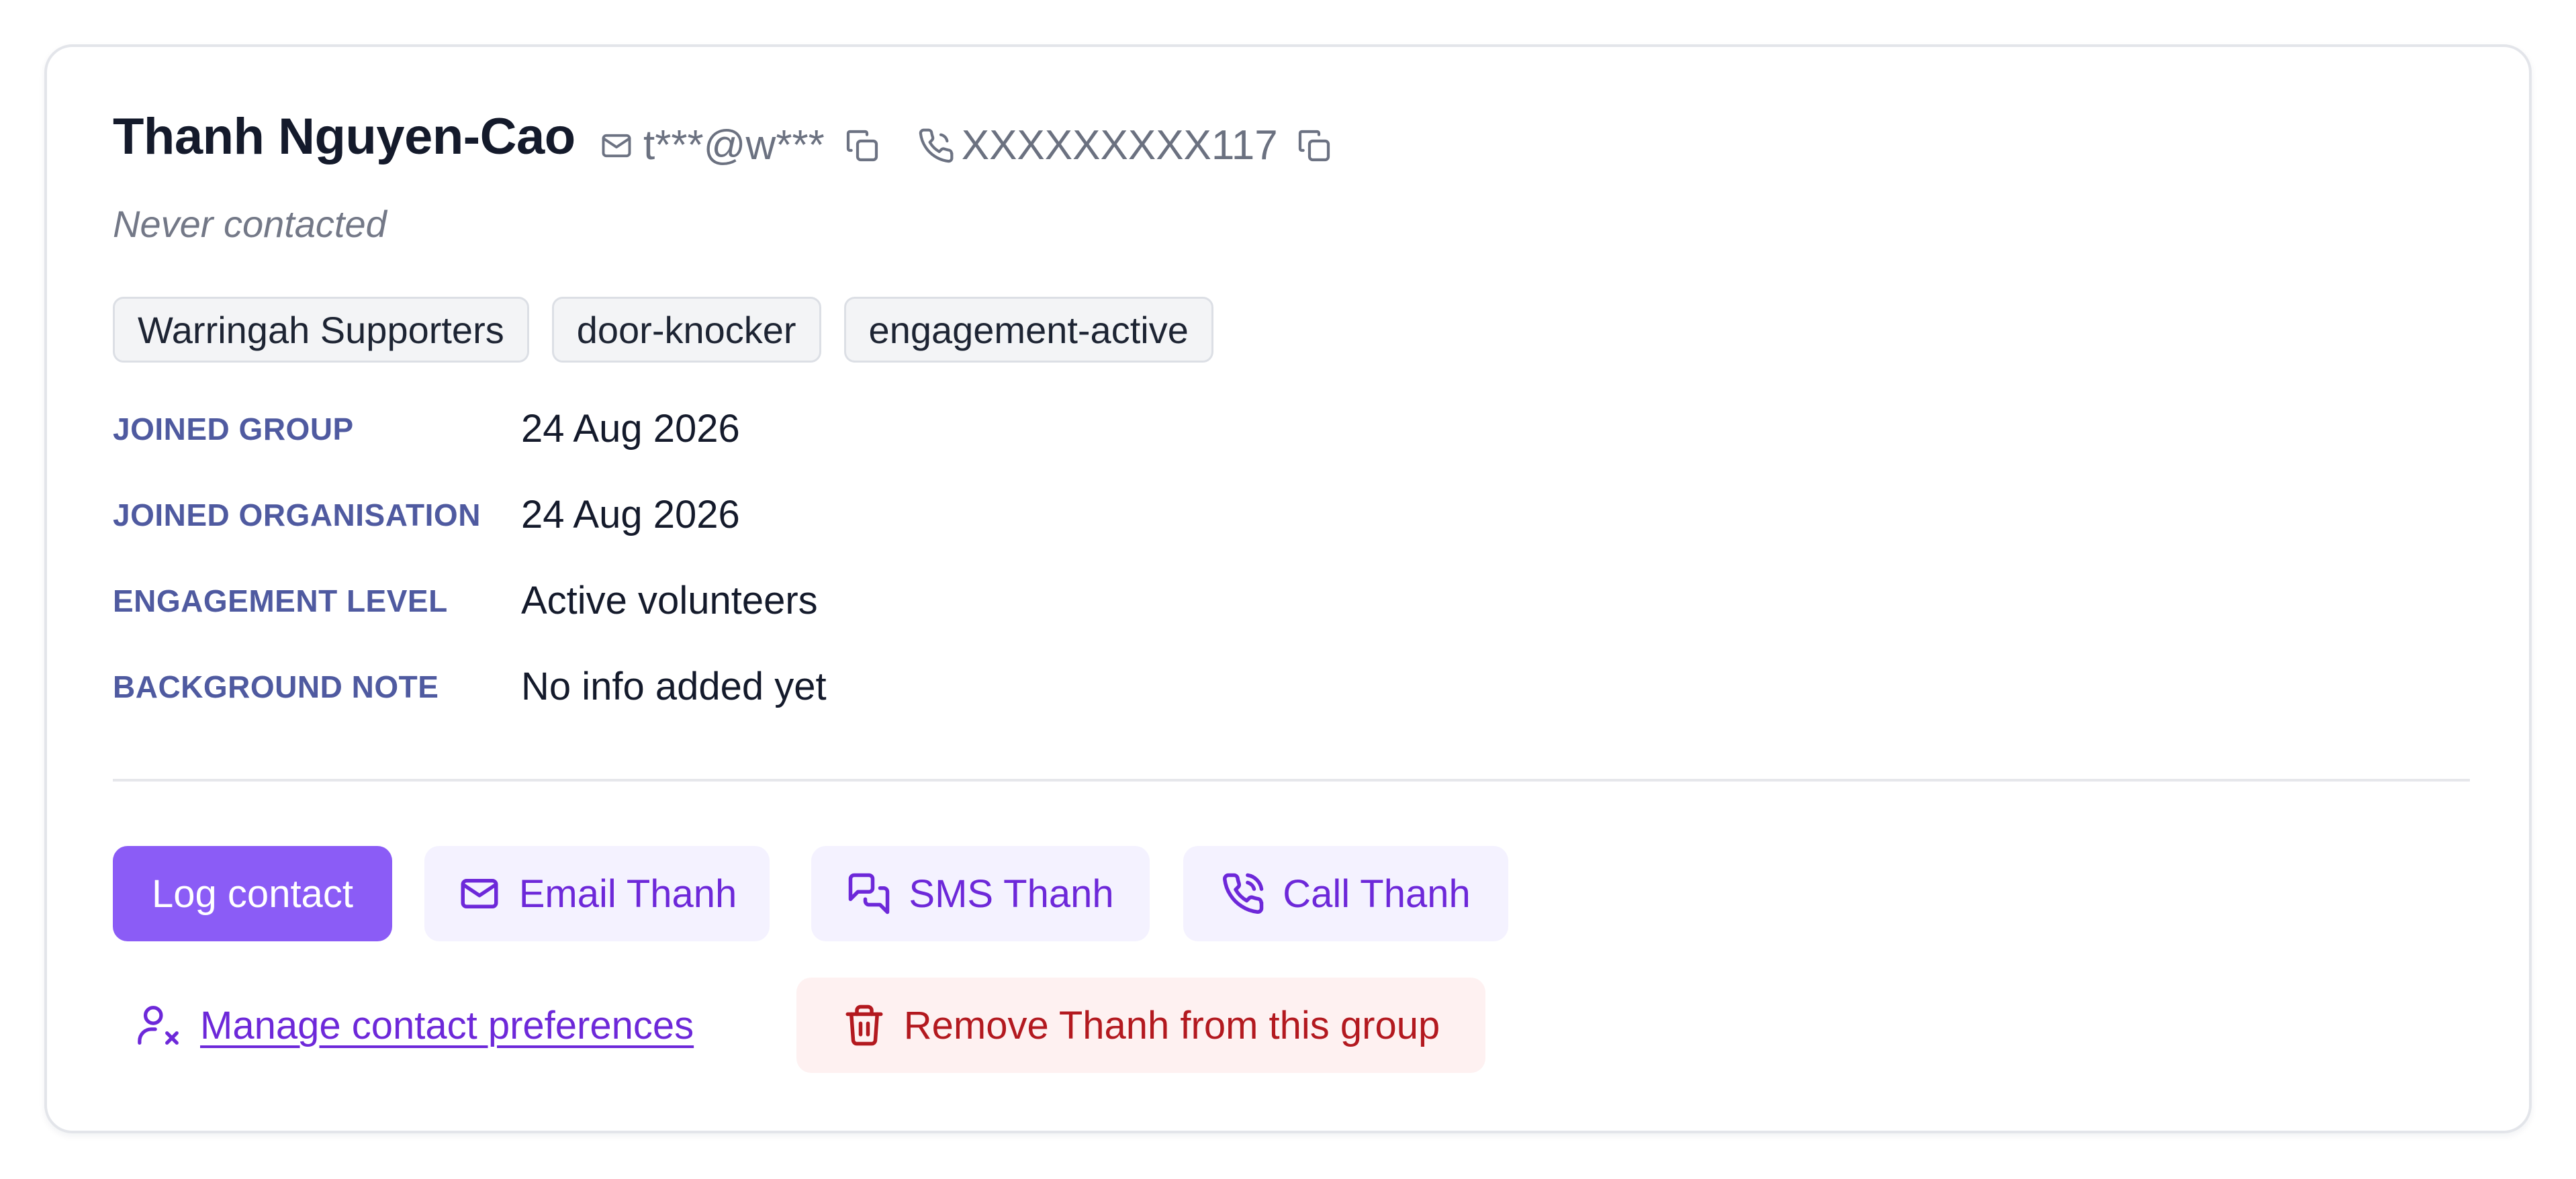 Image resolution: width=2576 pixels, height=1179 pixels. I want to click on detail-value-joined-group: 24 Aug 2026, so click(630, 429).